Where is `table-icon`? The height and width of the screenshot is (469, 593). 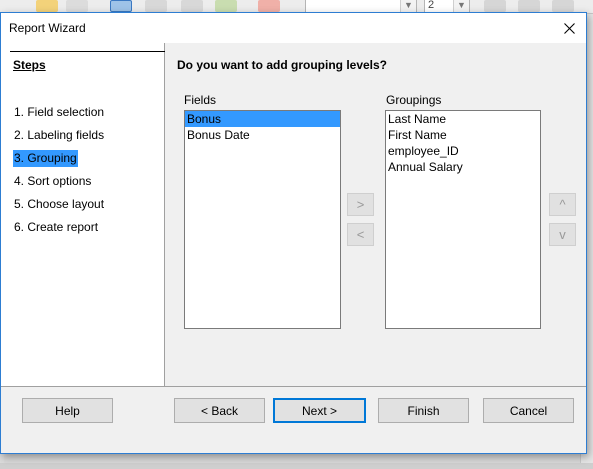 table-icon is located at coordinates (121, 6).